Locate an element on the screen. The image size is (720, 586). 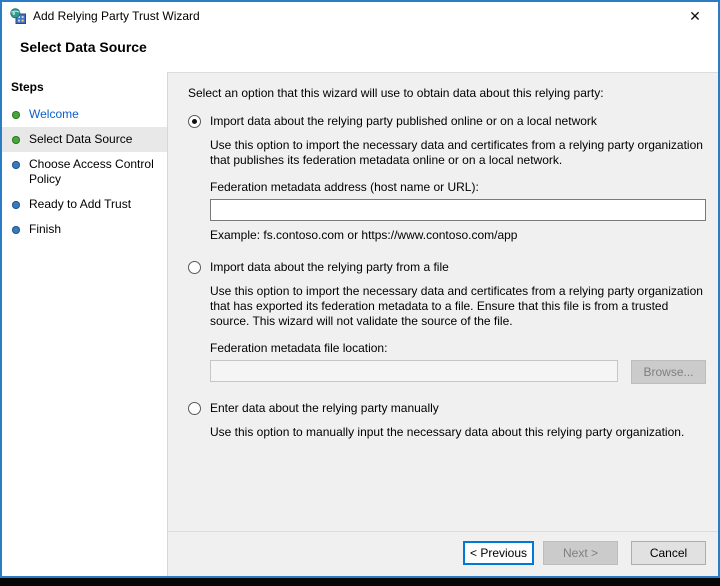
window-title: Add Relying Party Trust Wizard is located at coordinates (116, 16).